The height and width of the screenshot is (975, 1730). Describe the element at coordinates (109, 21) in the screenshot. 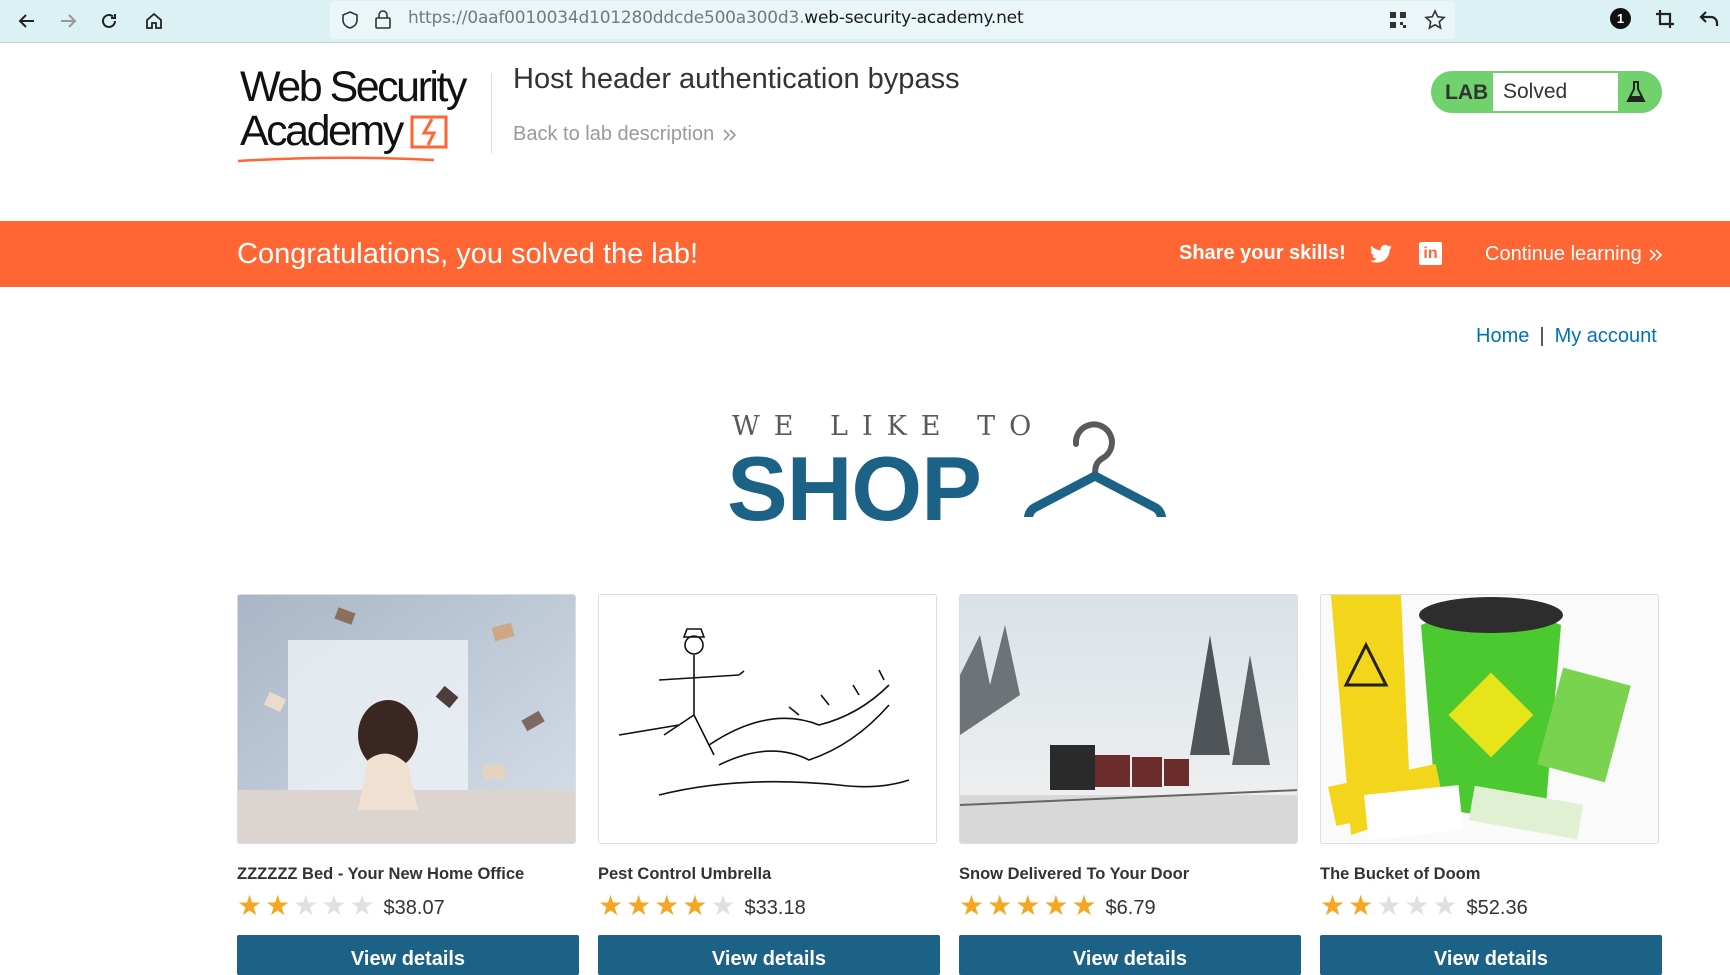

I see `reload-icon` at that location.